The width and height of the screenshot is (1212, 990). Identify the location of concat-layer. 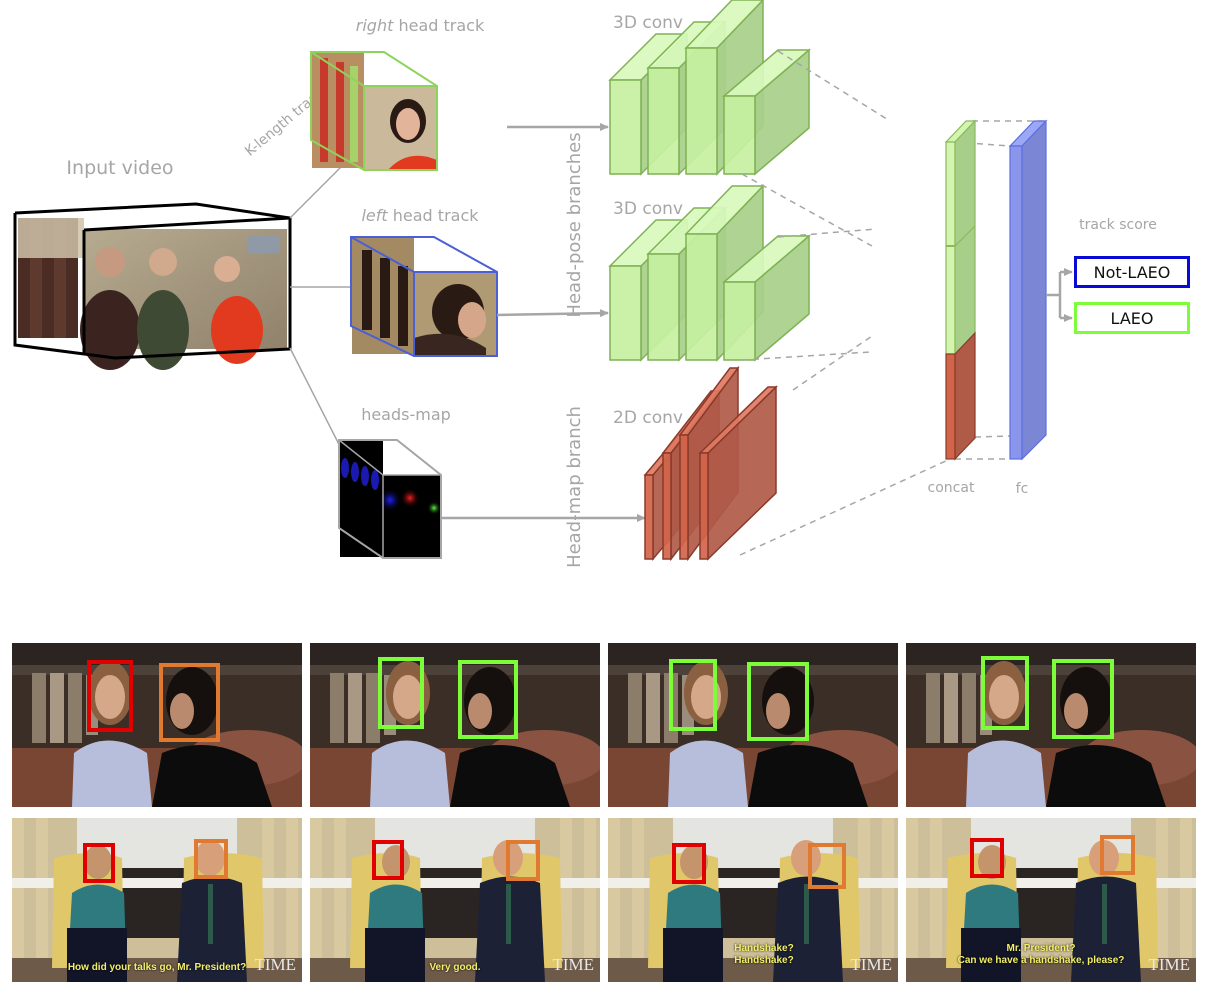
(960, 290).